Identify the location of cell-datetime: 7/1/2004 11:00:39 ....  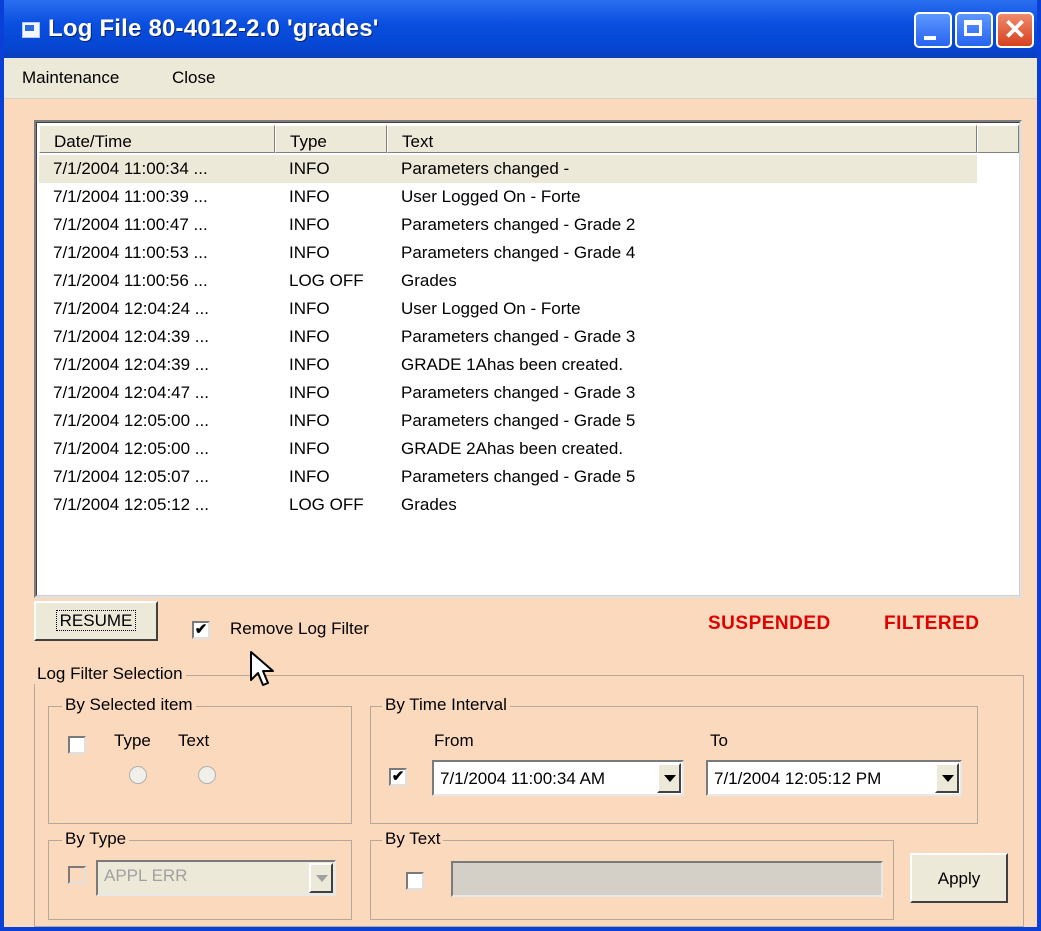
(130, 196).